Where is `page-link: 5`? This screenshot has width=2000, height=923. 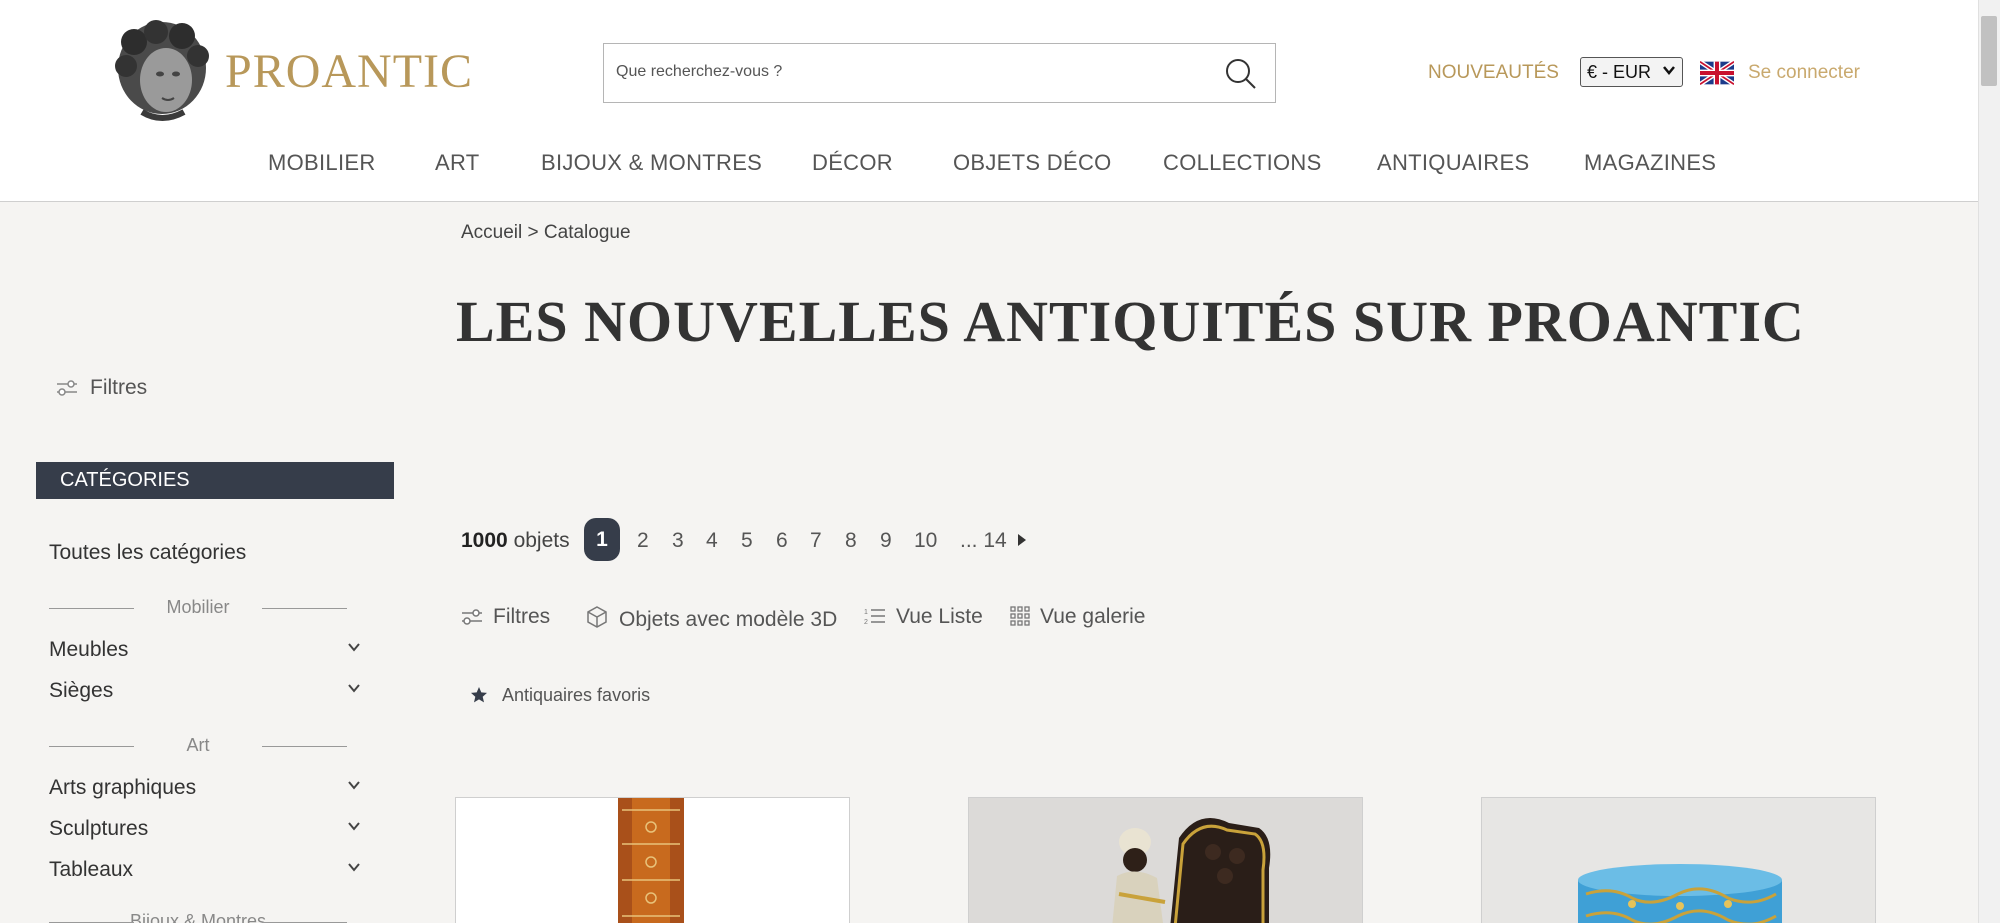 page-link: 5 is located at coordinates (747, 541).